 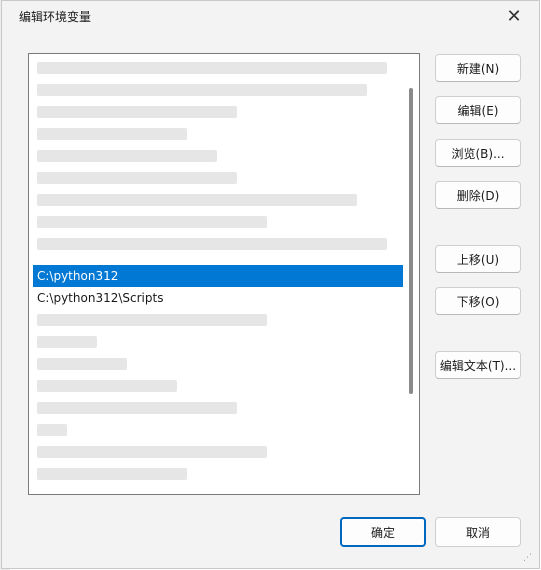 I want to click on list-item: C:\python312\Scripts, so click(x=218, y=298).